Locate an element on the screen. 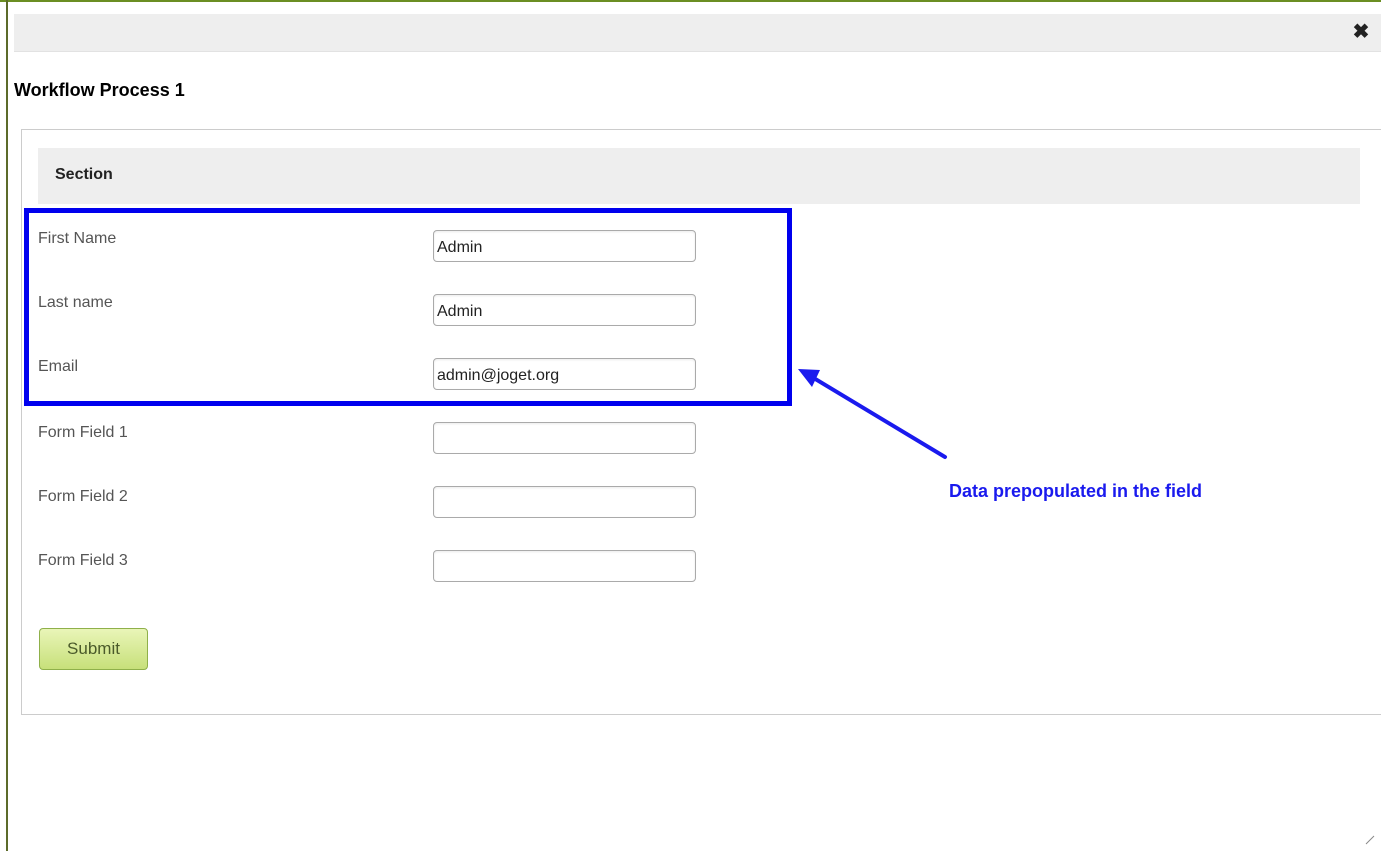  last-name-field is located at coordinates (564, 310).